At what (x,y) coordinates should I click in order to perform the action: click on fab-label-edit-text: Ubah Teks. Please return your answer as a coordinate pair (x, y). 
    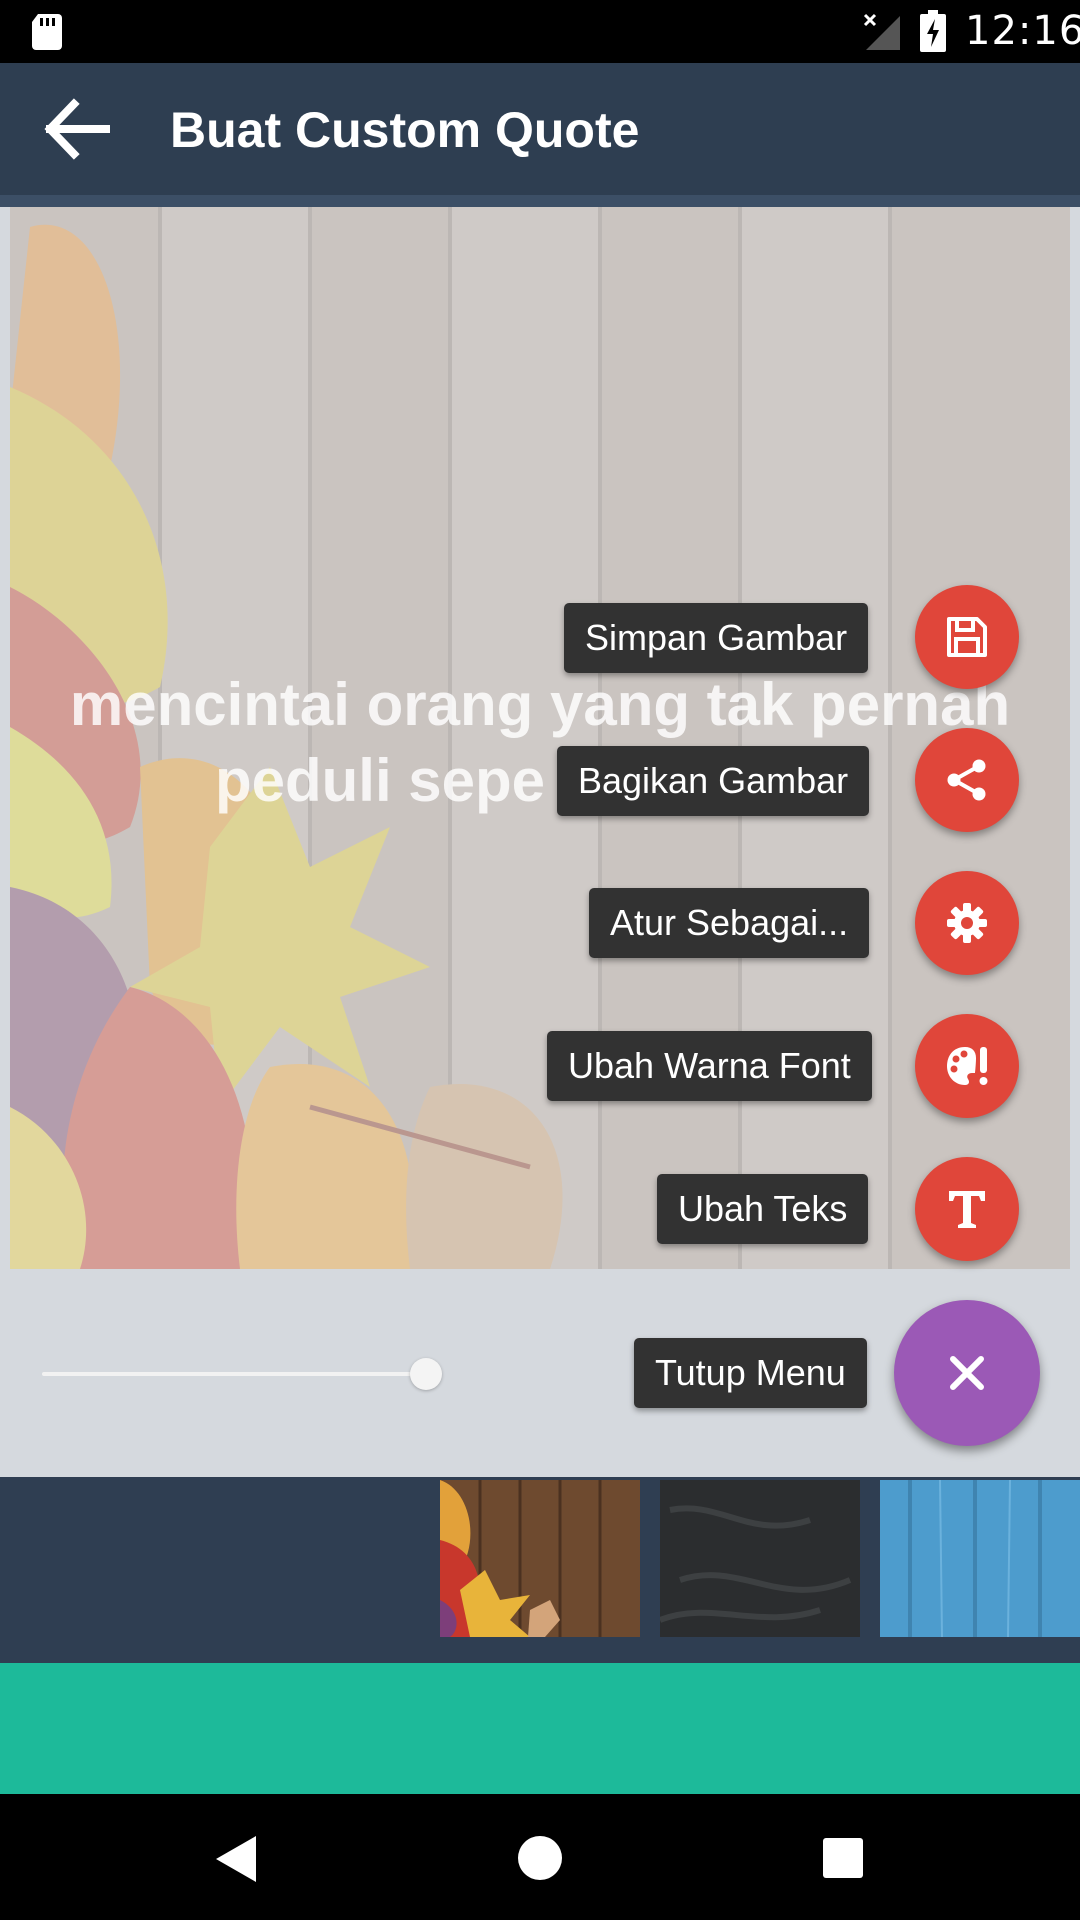
    Looking at the image, I should click on (763, 1209).